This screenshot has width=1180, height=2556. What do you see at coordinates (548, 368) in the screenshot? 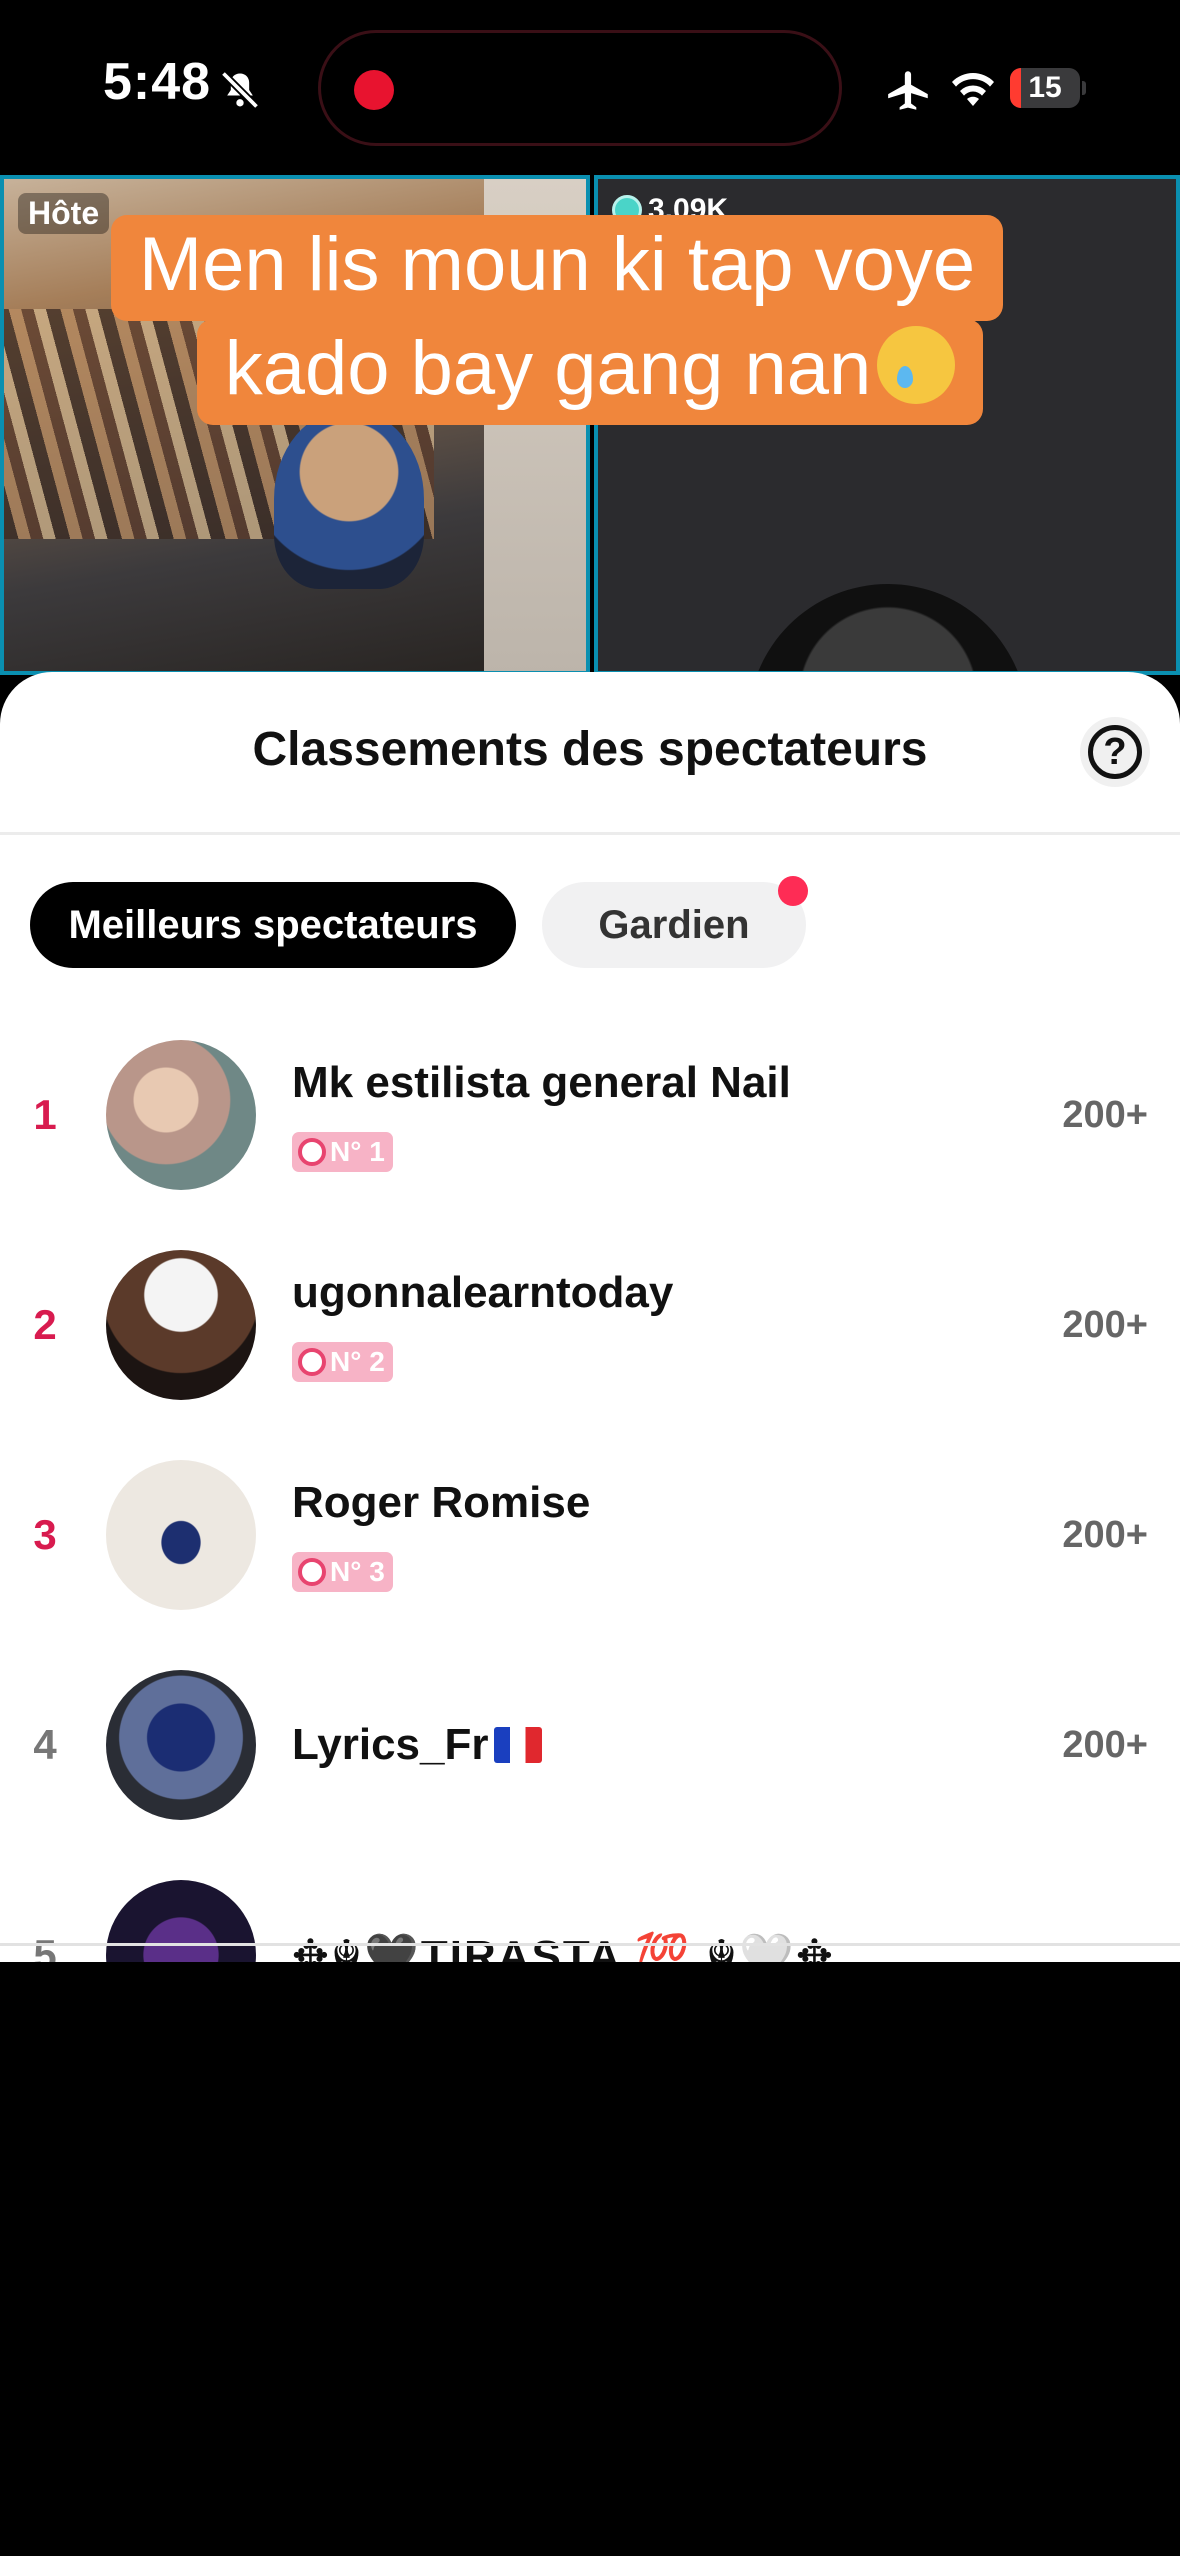
I see `caption-line-2-text: kado bay gang nan` at bounding box center [548, 368].